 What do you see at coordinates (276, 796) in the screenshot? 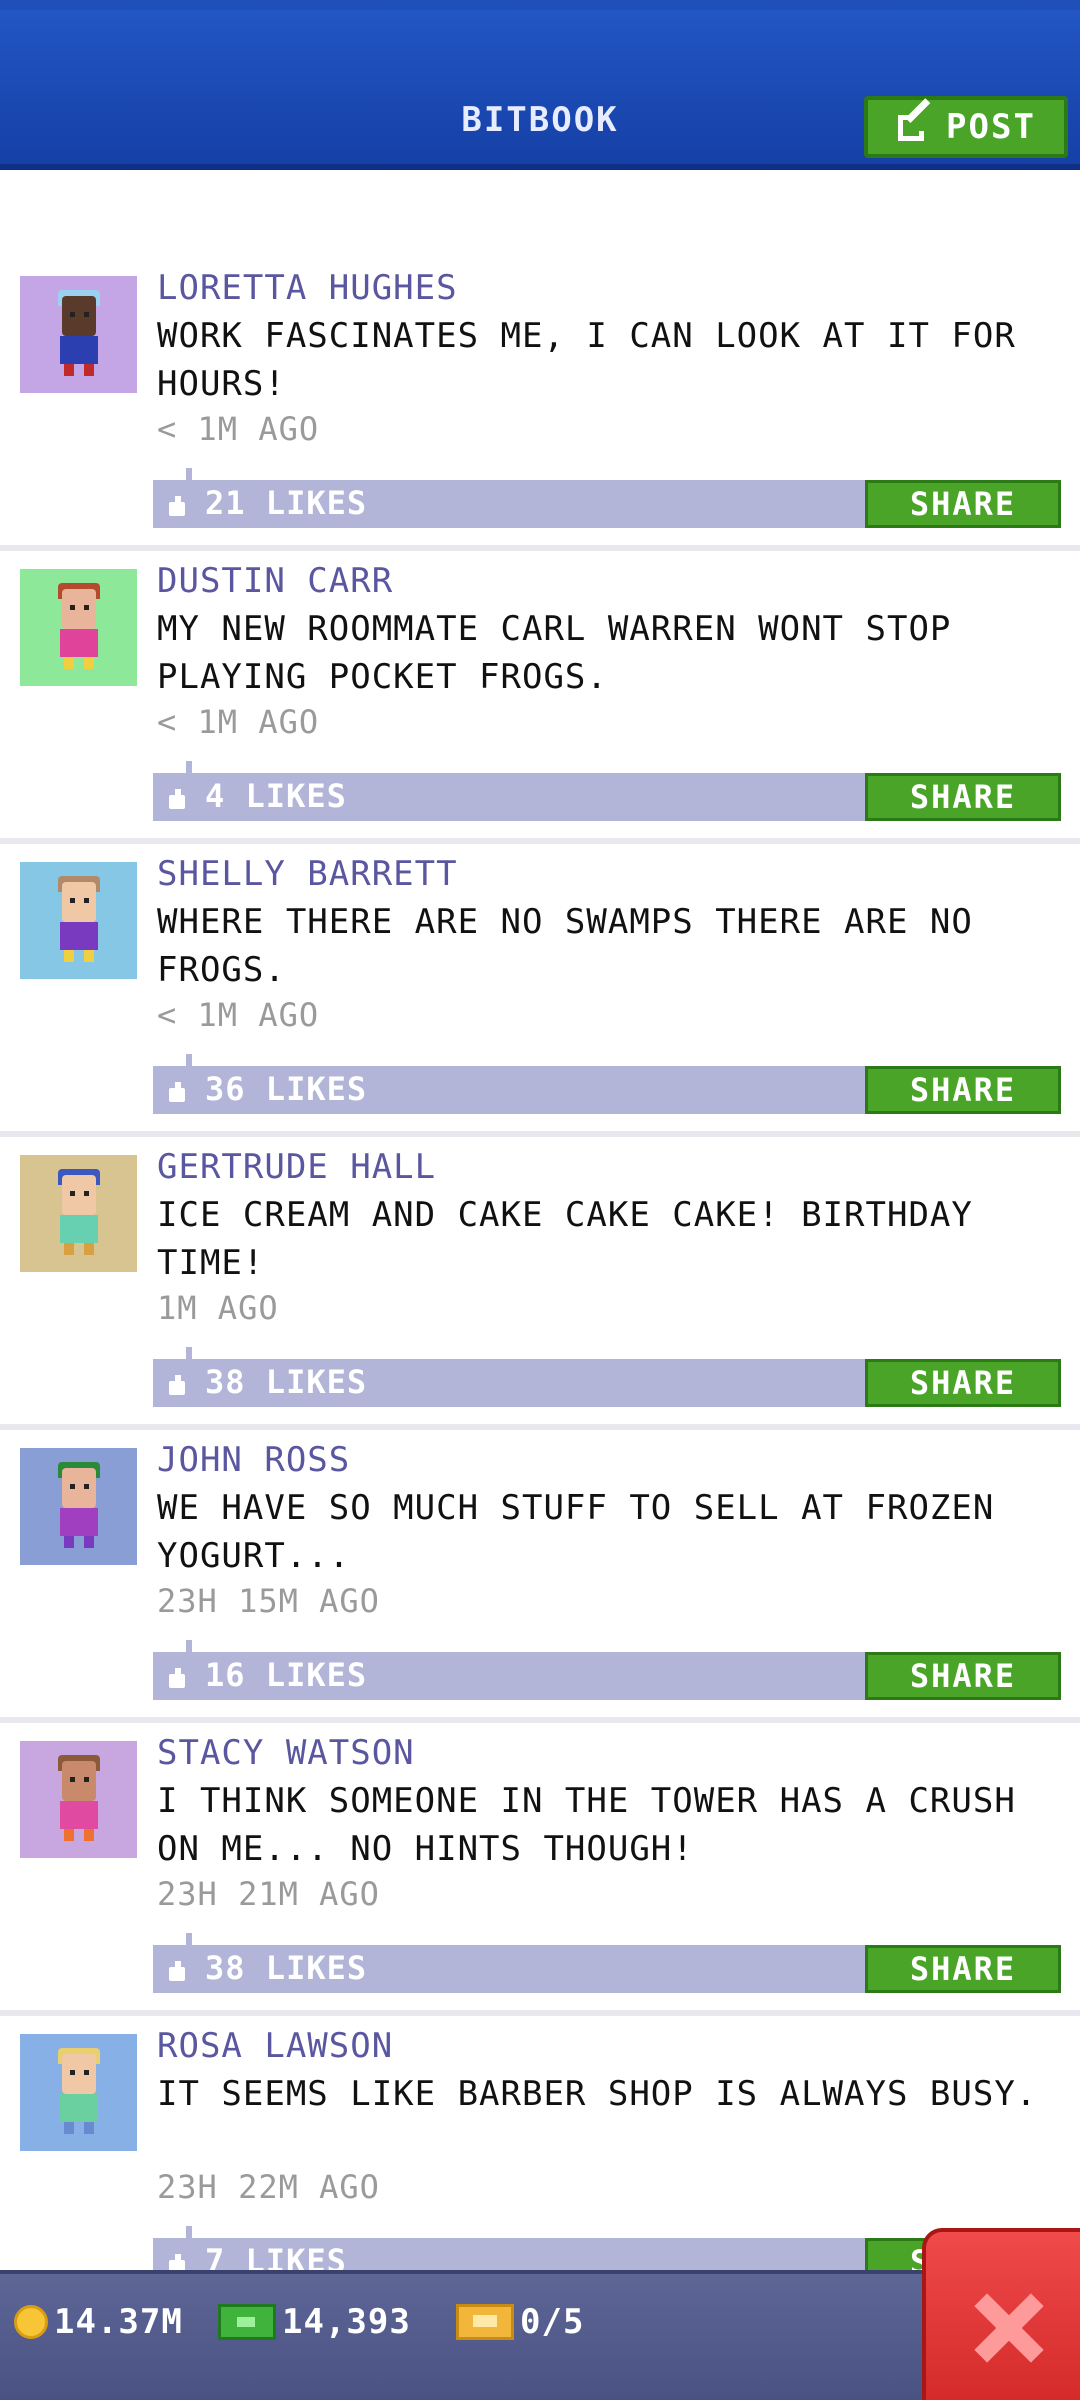
I see `likes-count: 4 LIKES` at bounding box center [276, 796].